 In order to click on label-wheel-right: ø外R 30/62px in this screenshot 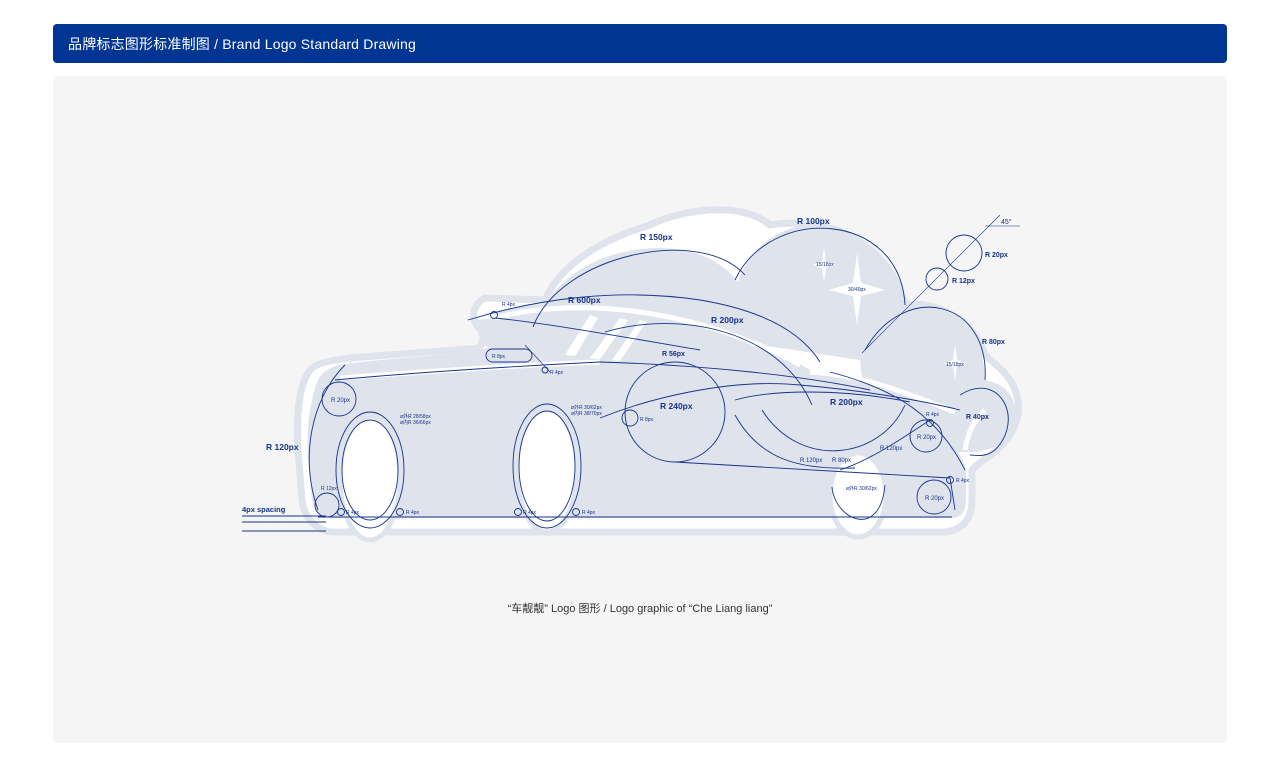, I will do `click(861, 488)`.